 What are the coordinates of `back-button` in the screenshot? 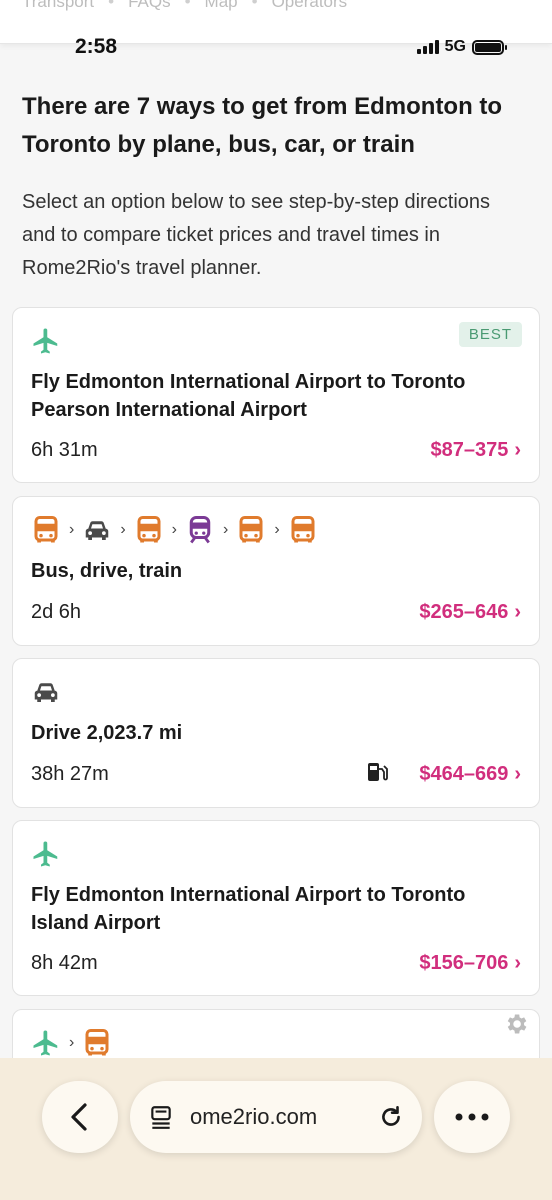 It's located at (80, 1117).